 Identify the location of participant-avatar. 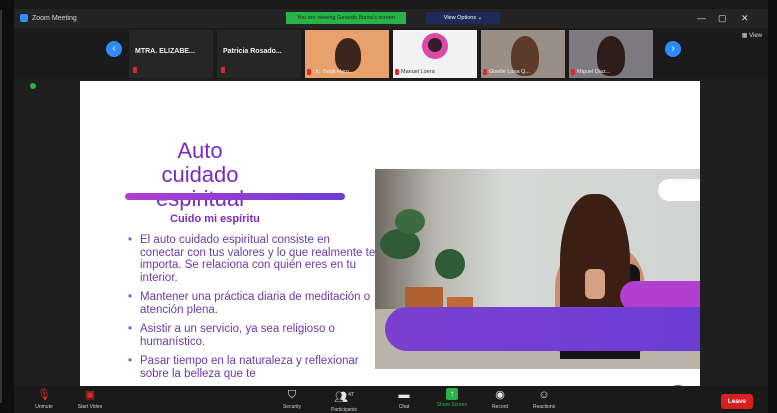
(435, 46).